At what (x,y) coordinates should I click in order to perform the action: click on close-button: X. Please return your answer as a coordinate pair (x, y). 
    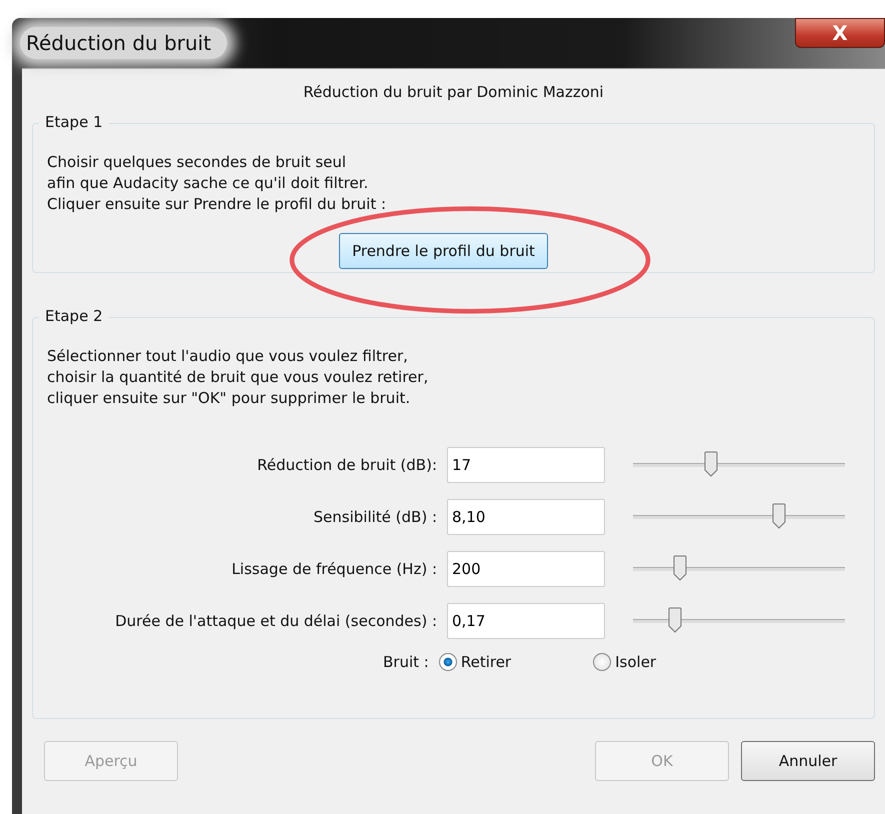
    Looking at the image, I should click on (840, 33).